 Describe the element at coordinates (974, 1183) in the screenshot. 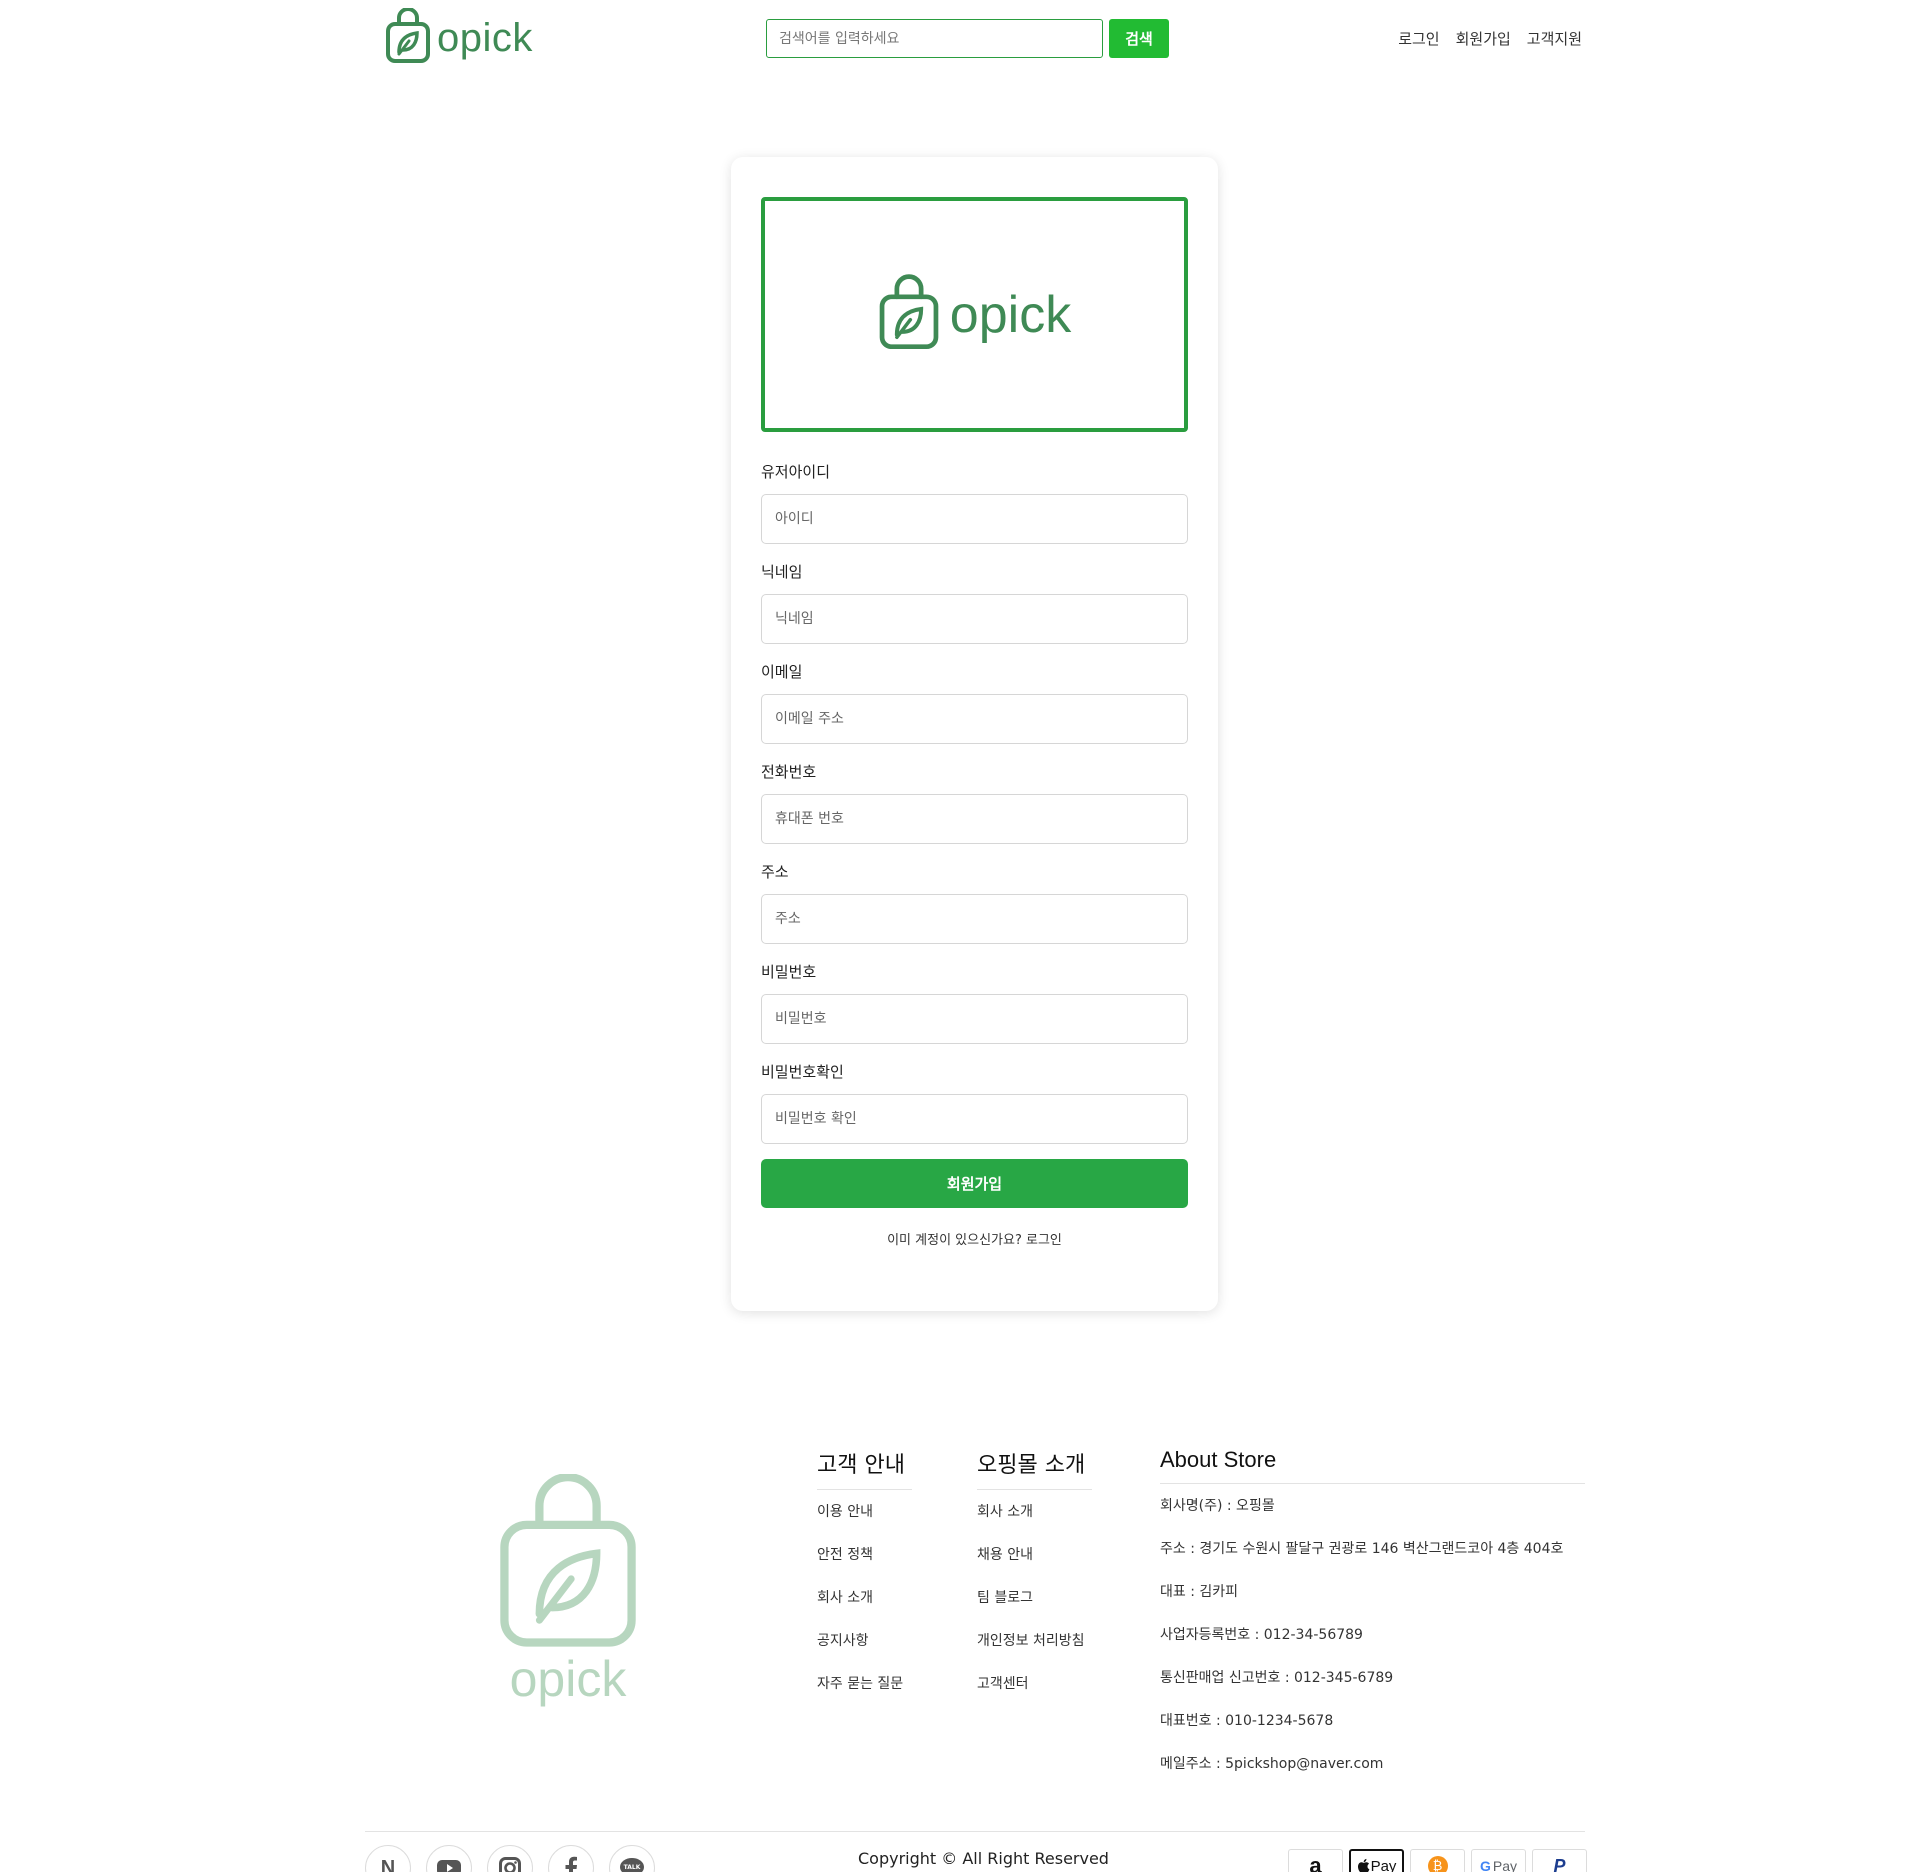

I see `signup-submit-button: 회원가입` at that location.